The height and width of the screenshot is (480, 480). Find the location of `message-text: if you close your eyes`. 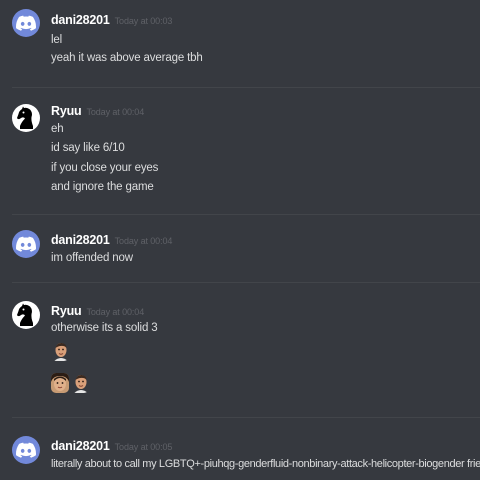

message-text: if you close your eyes is located at coordinates (105, 168).